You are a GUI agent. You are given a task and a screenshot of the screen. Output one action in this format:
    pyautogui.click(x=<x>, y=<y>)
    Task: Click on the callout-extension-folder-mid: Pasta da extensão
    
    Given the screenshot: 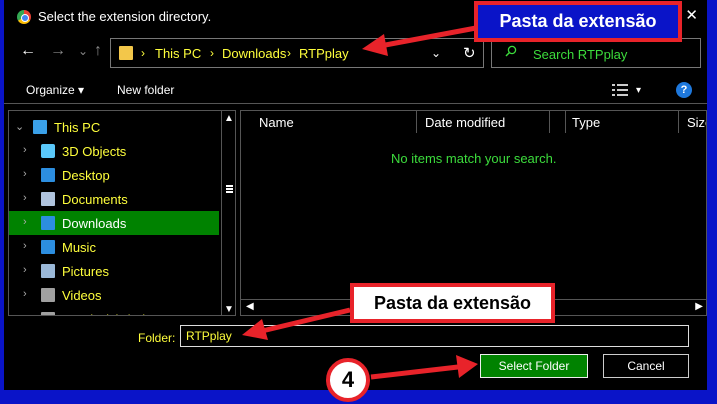 What is the action you would take?
    pyautogui.click(x=452, y=303)
    